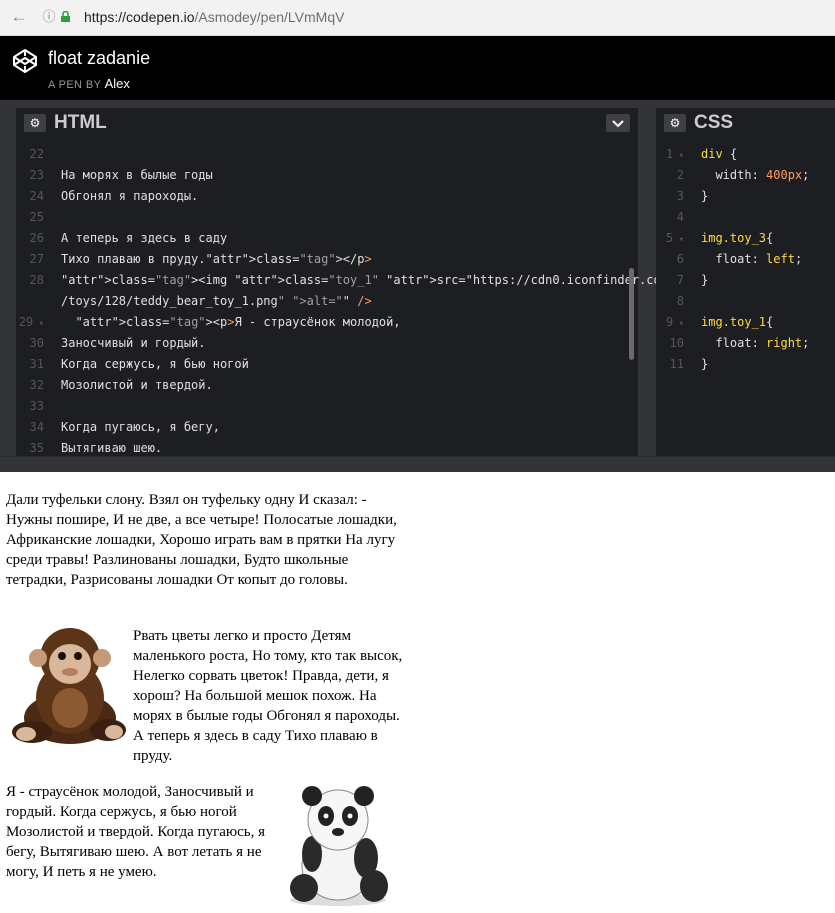  What do you see at coordinates (680, 175) in the screenshot?
I see `line-number: 2` at bounding box center [680, 175].